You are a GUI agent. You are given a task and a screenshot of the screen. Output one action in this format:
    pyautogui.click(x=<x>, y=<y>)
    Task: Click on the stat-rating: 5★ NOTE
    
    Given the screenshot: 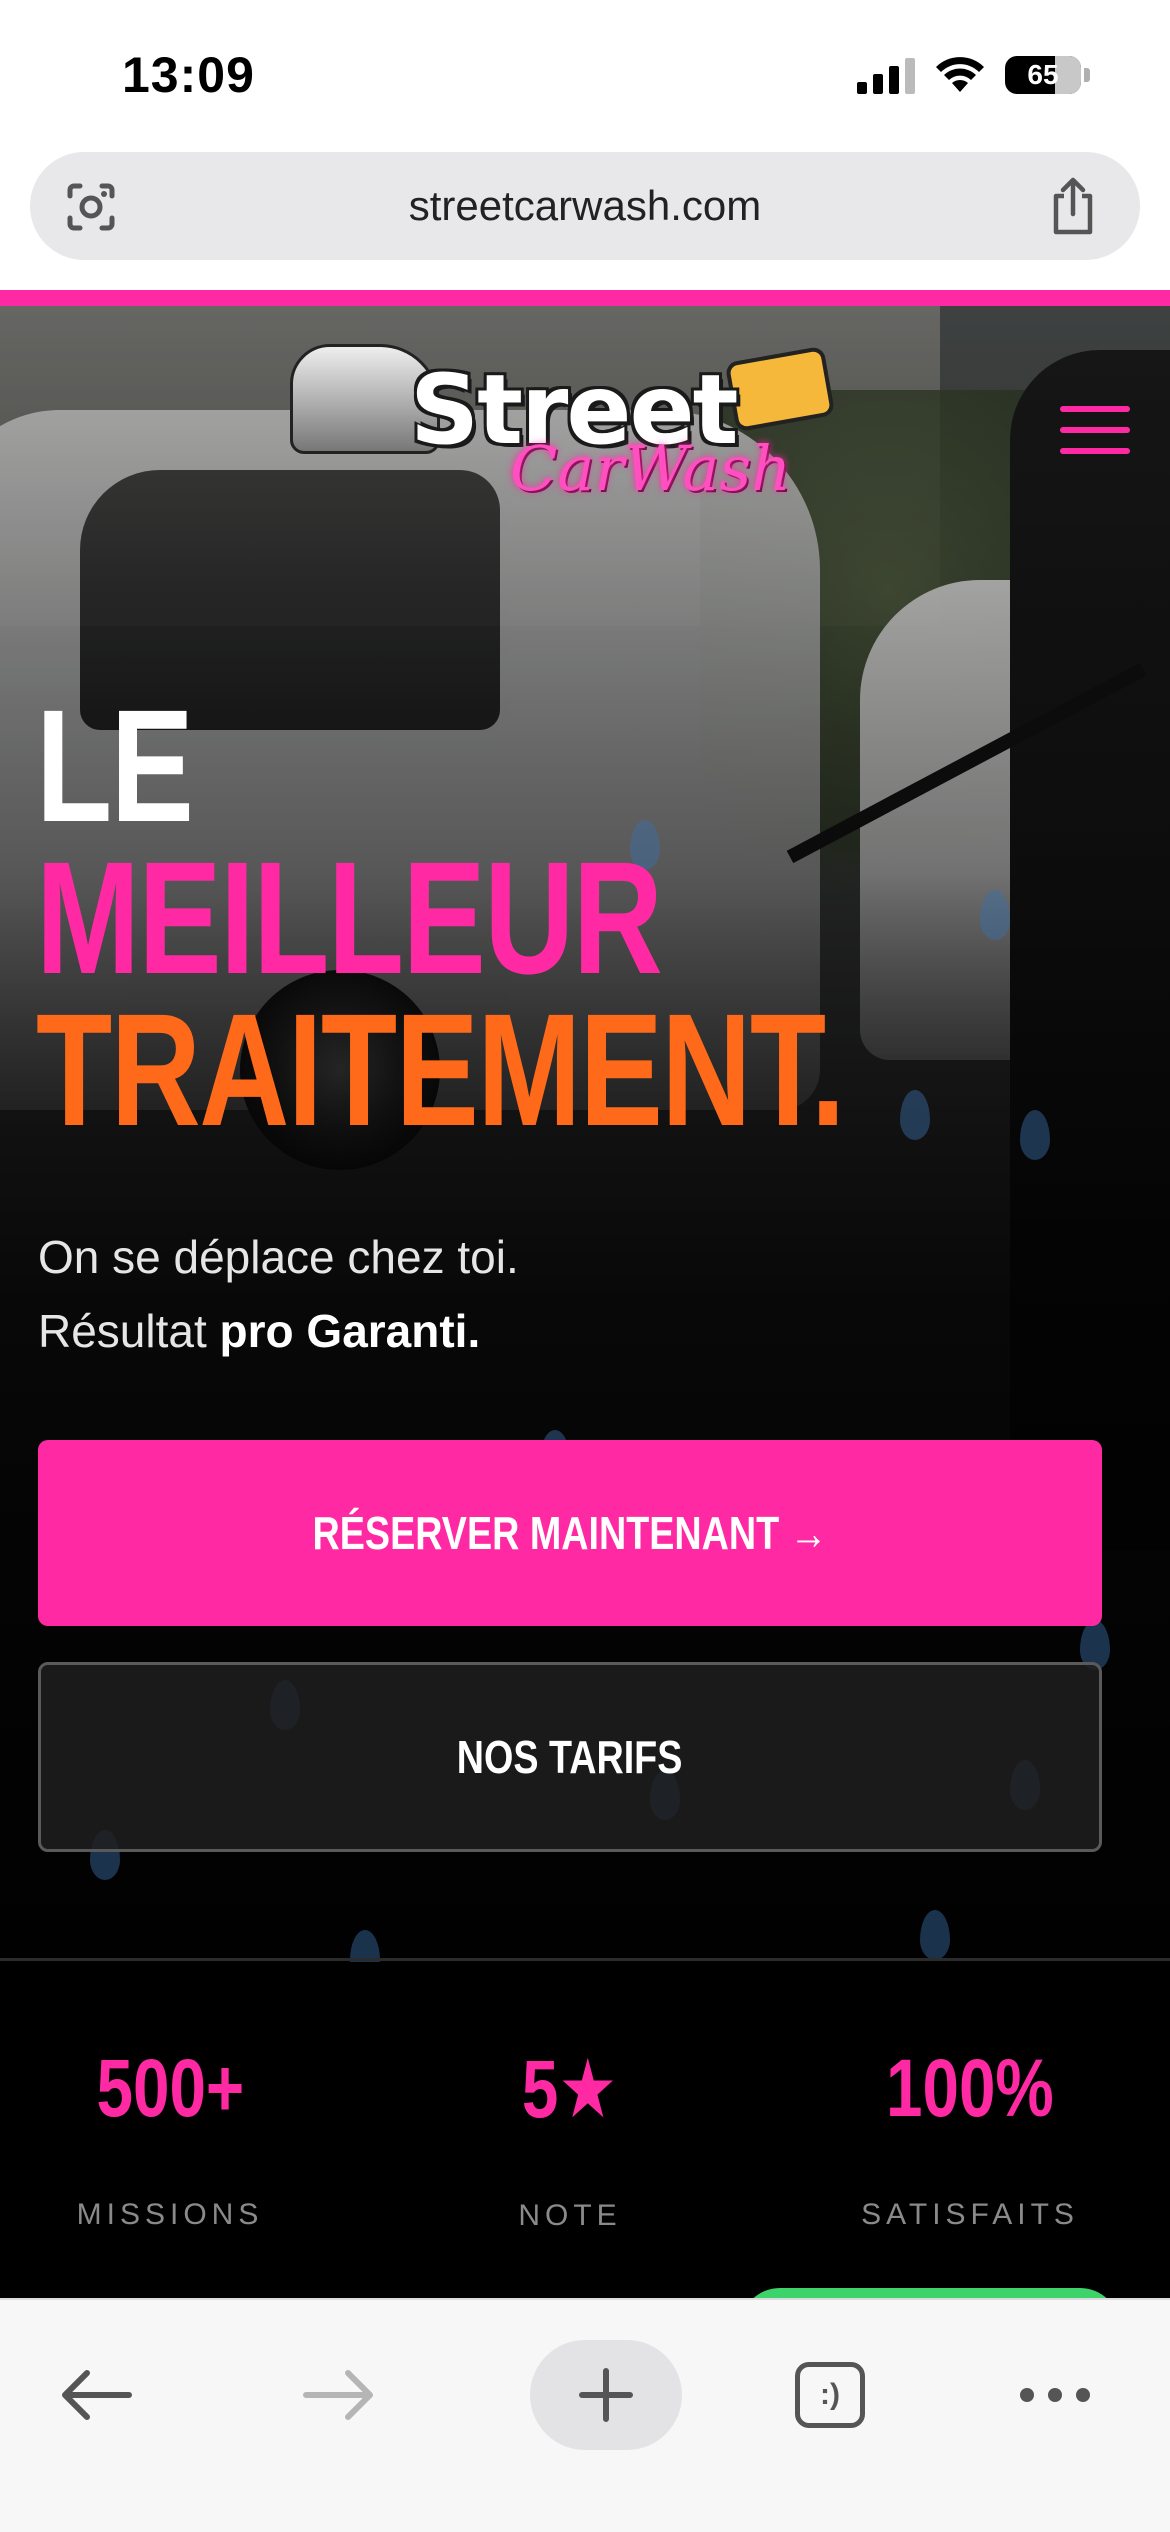 What is the action you would take?
    pyautogui.click(x=570, y=2137)
    